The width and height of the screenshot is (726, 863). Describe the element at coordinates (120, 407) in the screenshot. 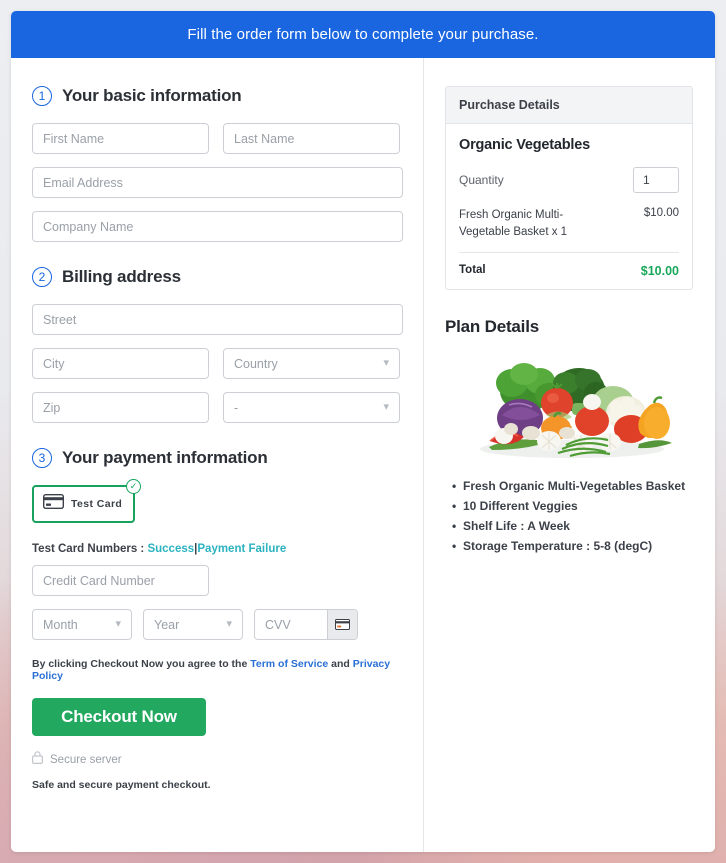

I see `zip-input: Zip` at that location.